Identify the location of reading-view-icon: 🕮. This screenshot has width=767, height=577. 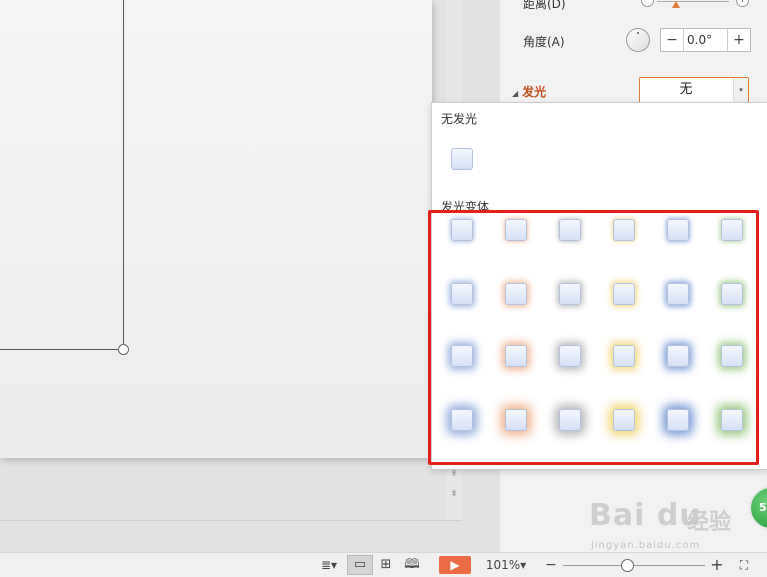
(412, 565).